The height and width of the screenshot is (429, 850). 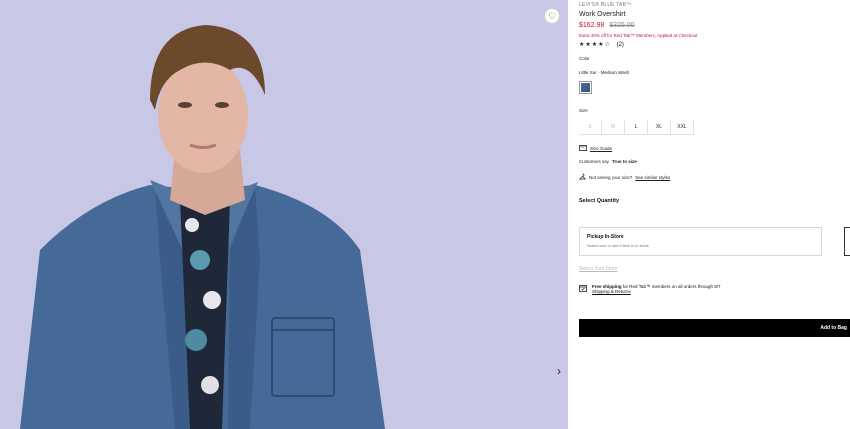 I want to click on select-store-link: Select Your Store, so click(x=598, y=269).